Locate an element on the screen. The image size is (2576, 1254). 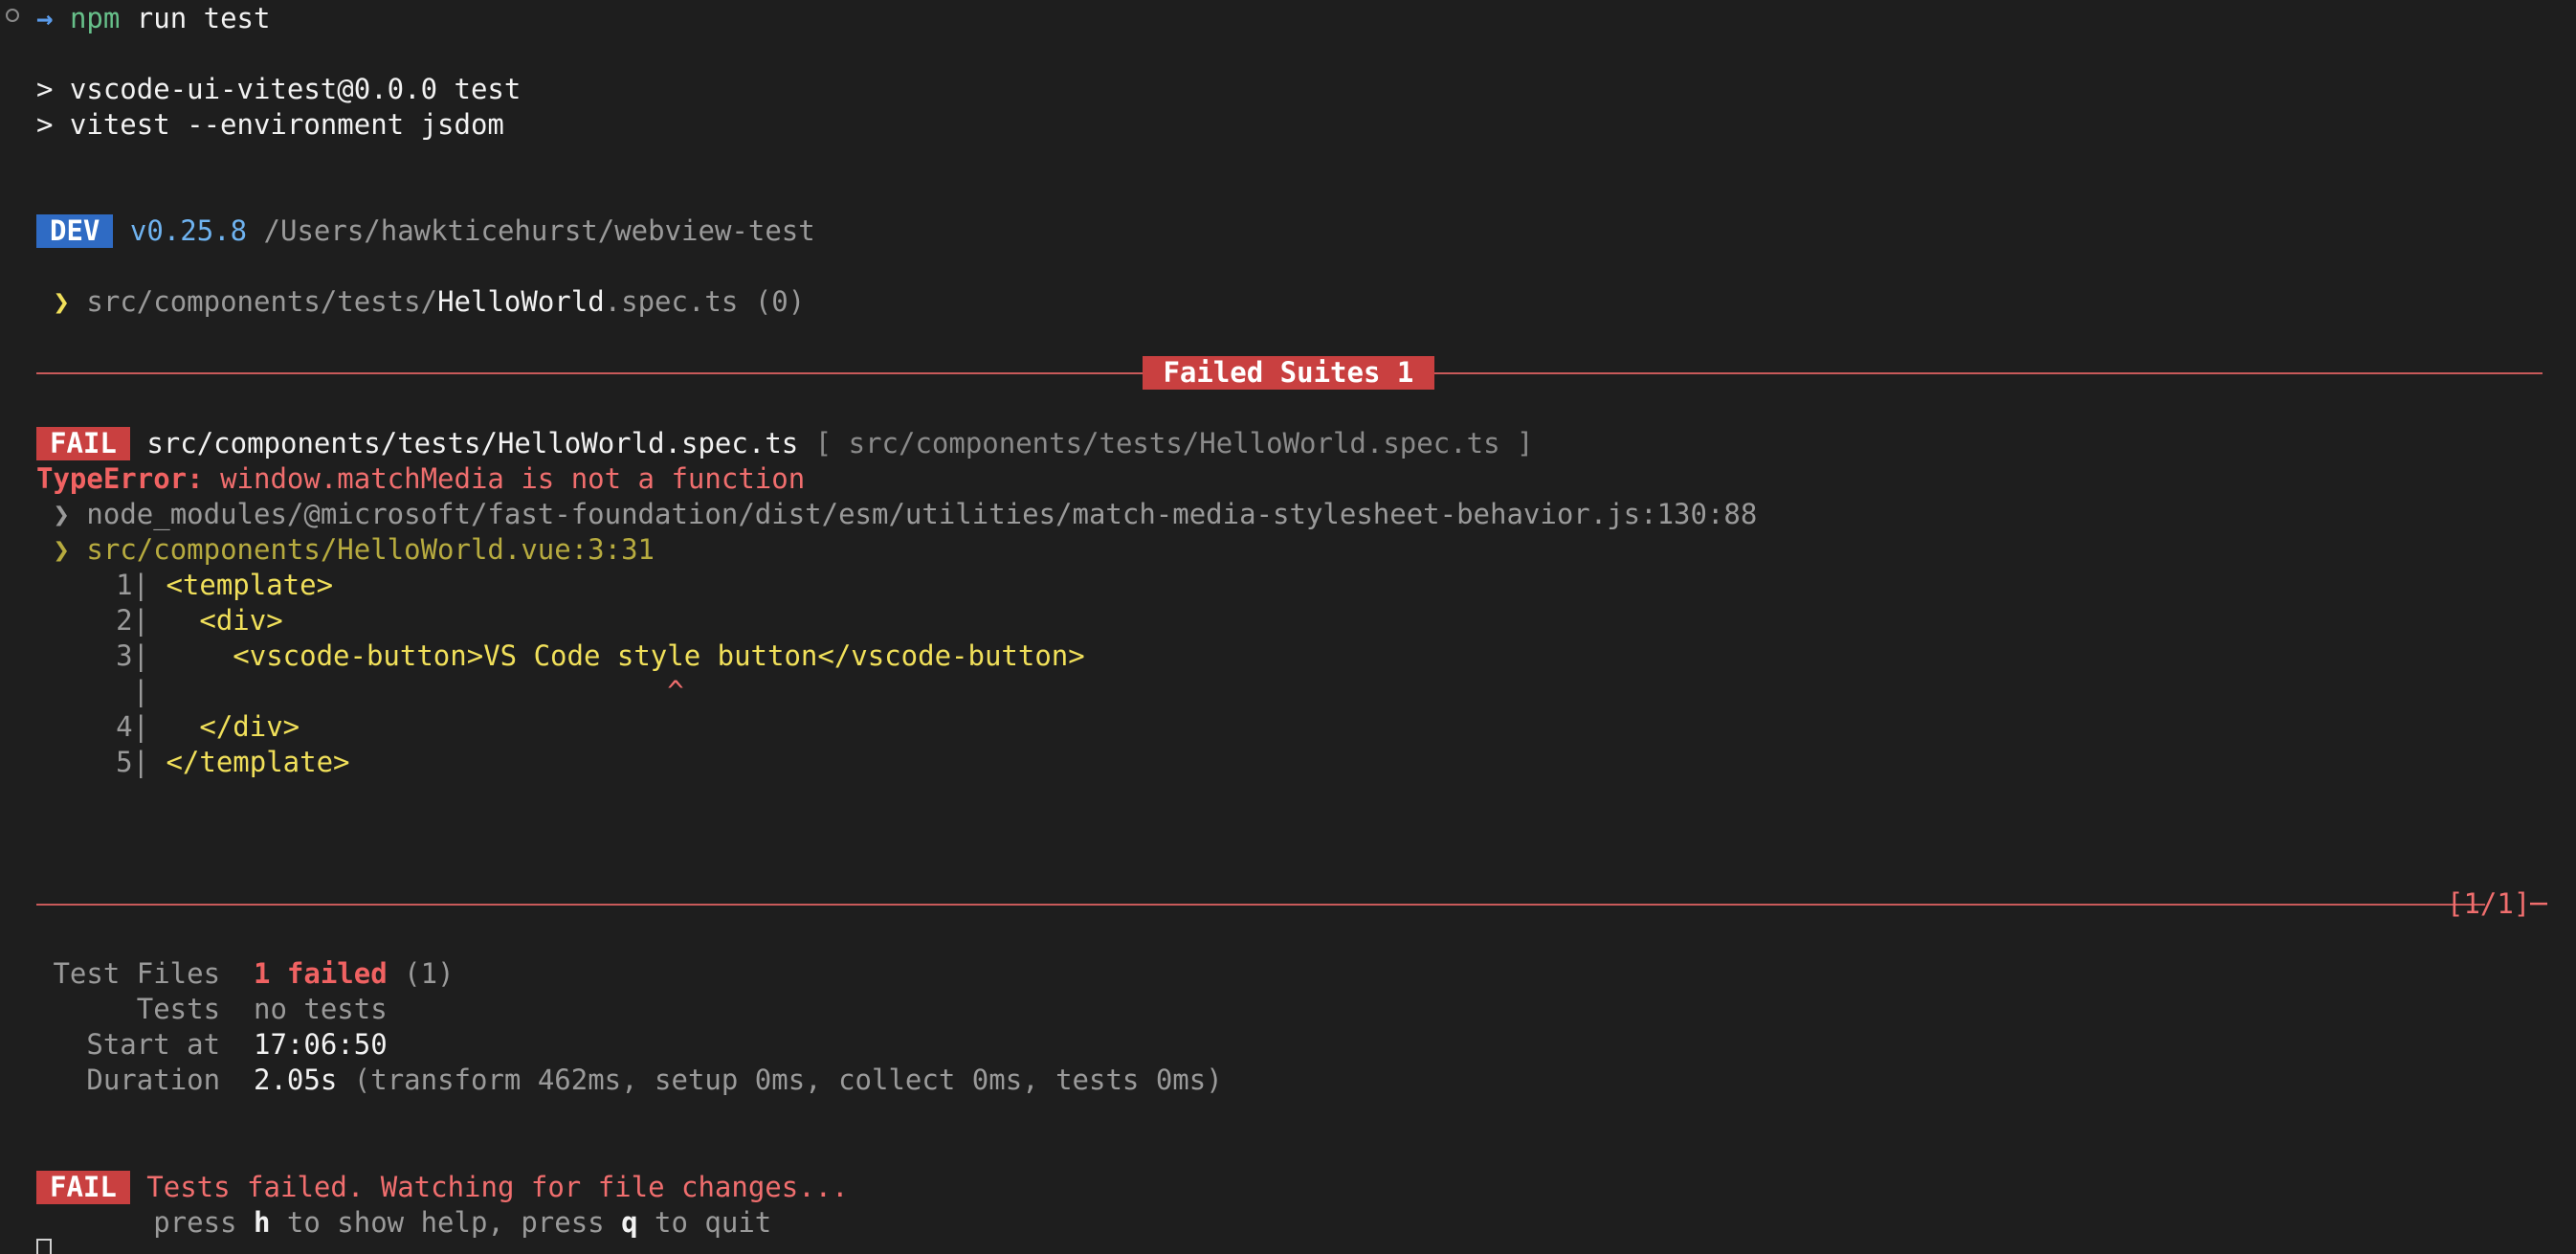
code-frame-line: | ^ is located at coordinates (360, 691).